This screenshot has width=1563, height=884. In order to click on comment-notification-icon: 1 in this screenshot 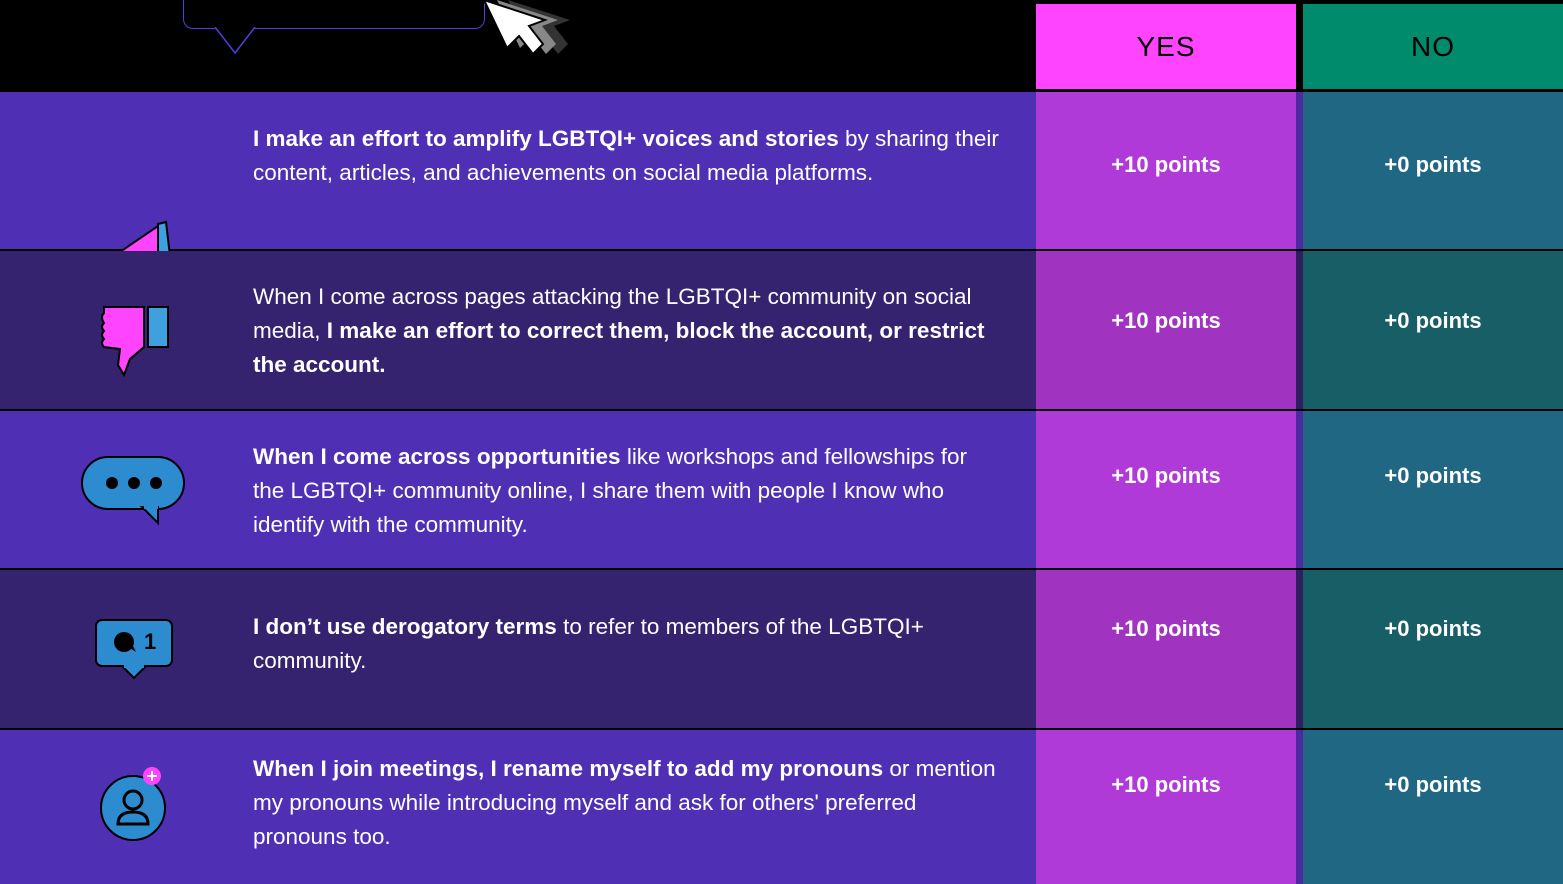, I will do `click(134, 650)`.